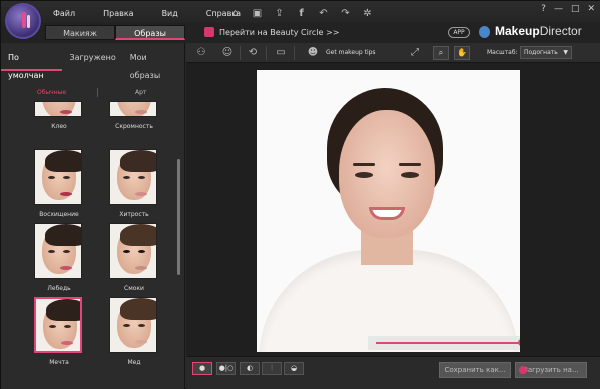 The width and height of the screenshot is (600, 389). I want to click on compare-faces-icon: ⚇, so click(201, 53).